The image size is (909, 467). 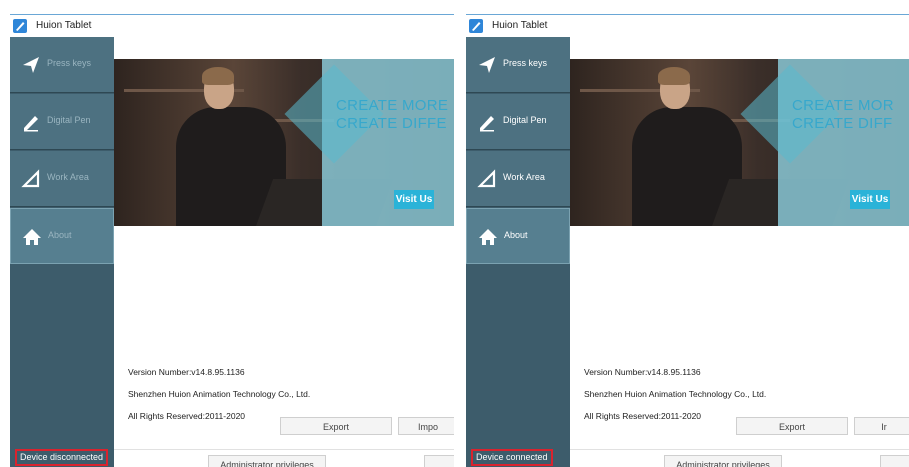 I want to click on banner-headline-2: CREATE DIFF, so click(x=842, y=123).